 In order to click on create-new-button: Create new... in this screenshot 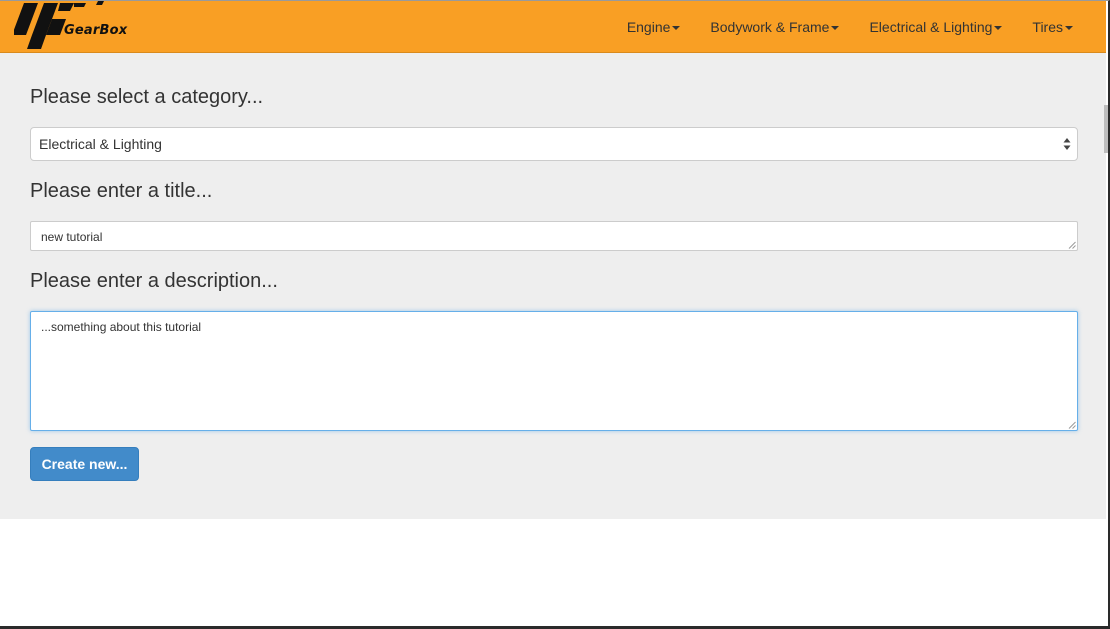, I will do `click(84, 464)`.